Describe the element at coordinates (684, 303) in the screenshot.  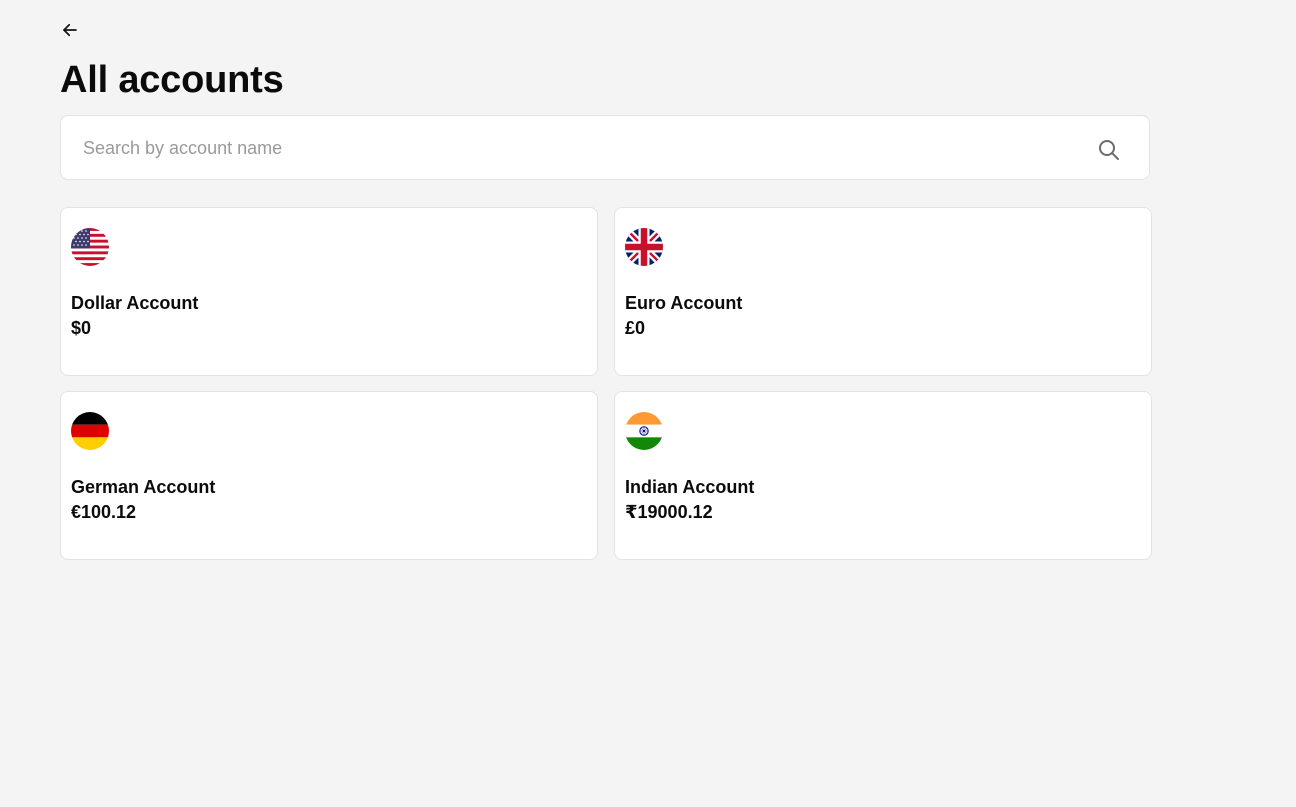
I see `account-name: Euro Account` at that location.